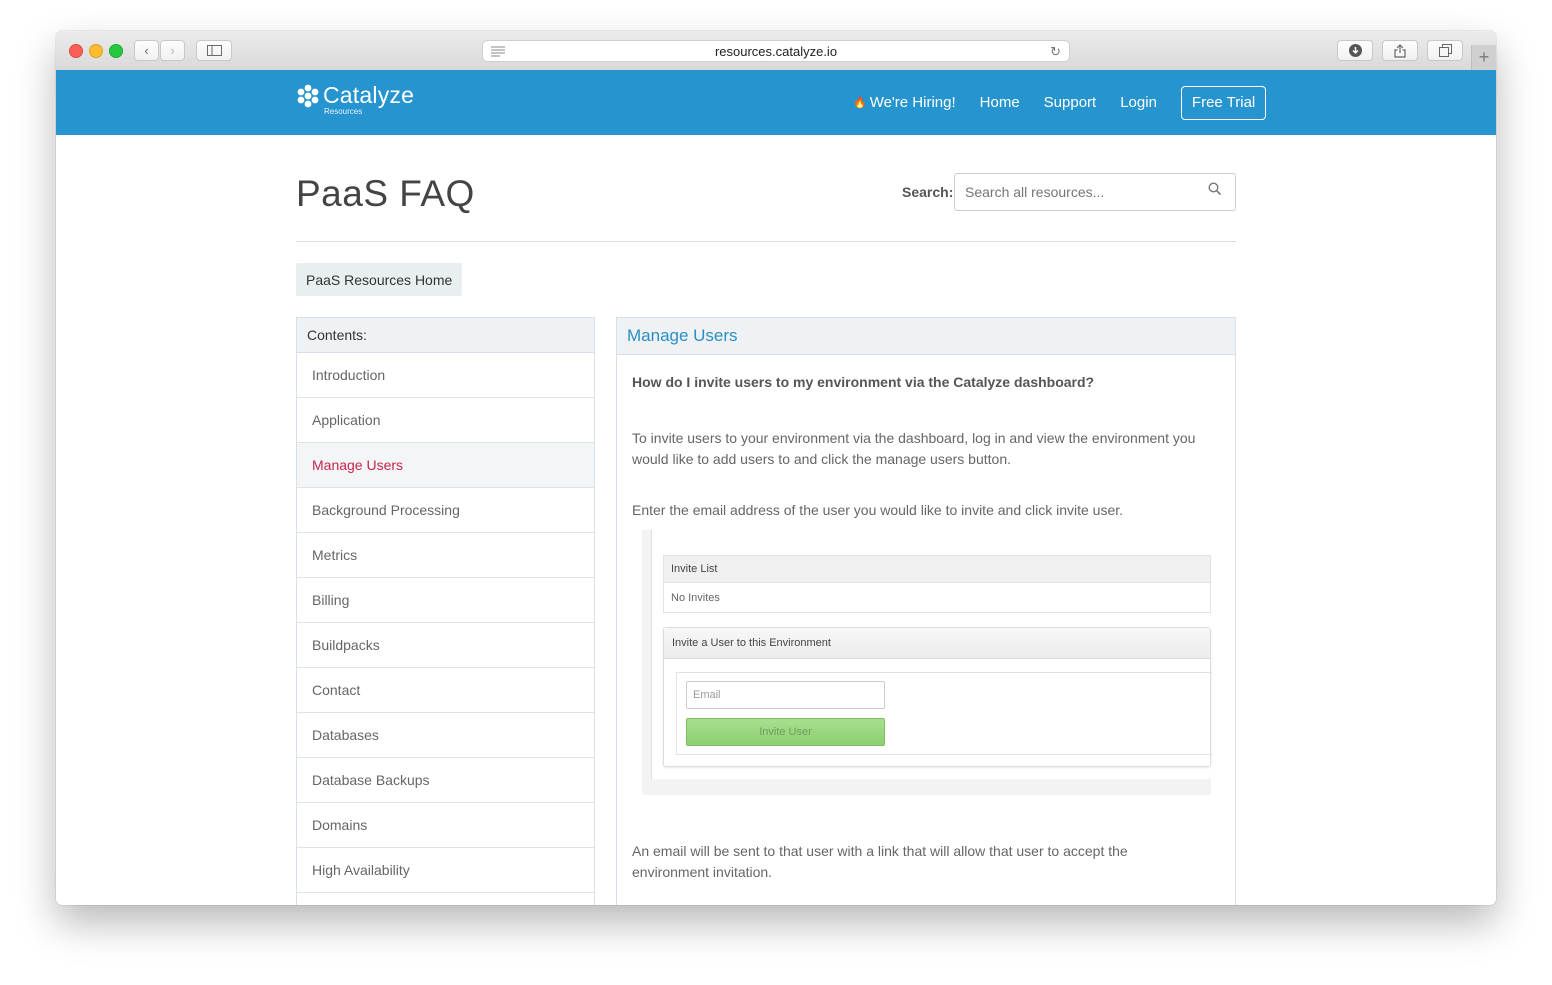  I want to click on sidebar-item-databases: Databases, so click(445, 735).